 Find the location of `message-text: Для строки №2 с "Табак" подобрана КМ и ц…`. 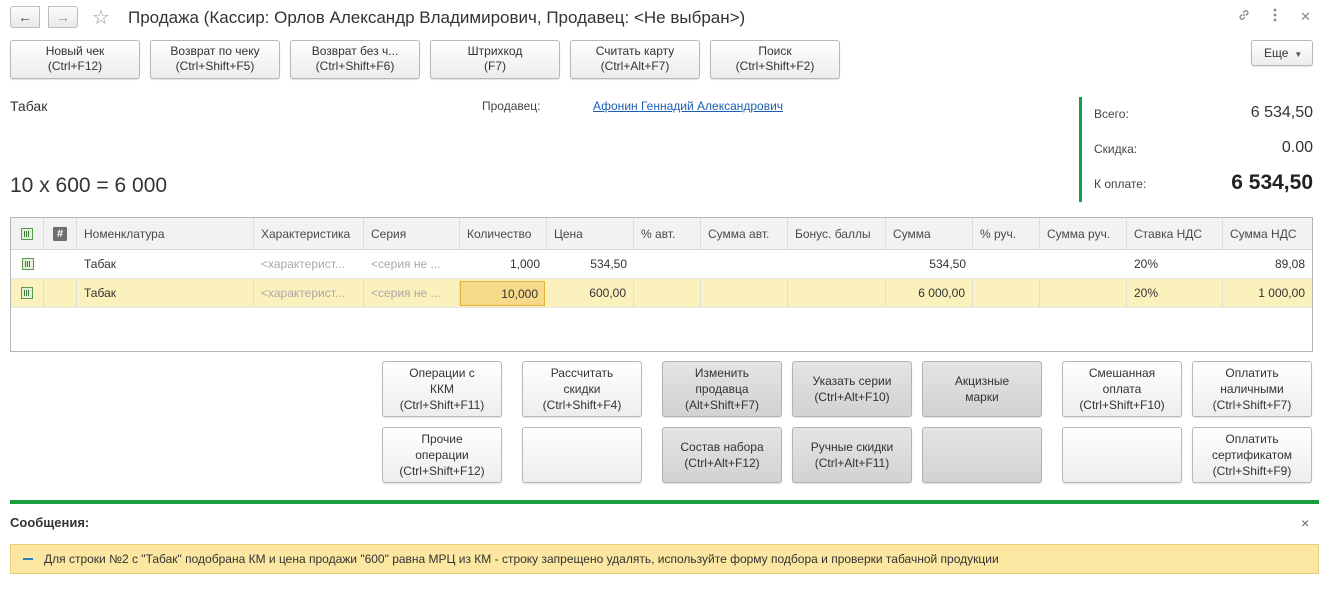

message-text: Для строки №2 с "Табак" подобрана КМ и ц… is located at coordinates (521, 559).